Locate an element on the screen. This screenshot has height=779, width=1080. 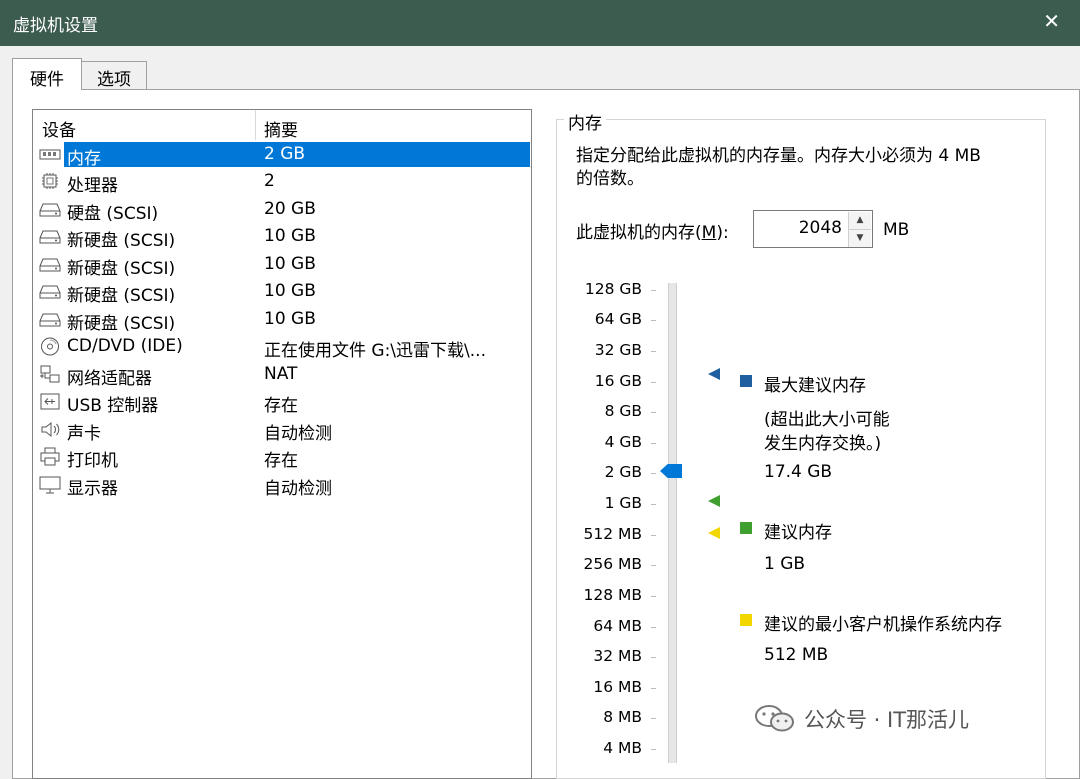
wechat-icon is located at coordinates (774, 718).